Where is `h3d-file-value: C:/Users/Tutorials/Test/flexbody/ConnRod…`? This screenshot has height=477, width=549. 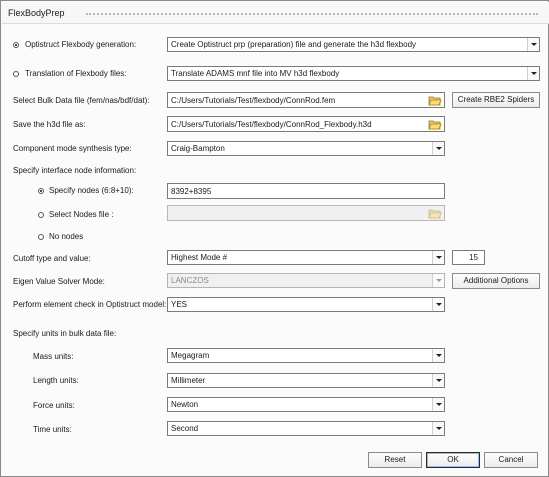 h3d-file-value: C:/Users/Tutorials/Test/flexbody/ConnRod… is located at coordinates (271, 124).